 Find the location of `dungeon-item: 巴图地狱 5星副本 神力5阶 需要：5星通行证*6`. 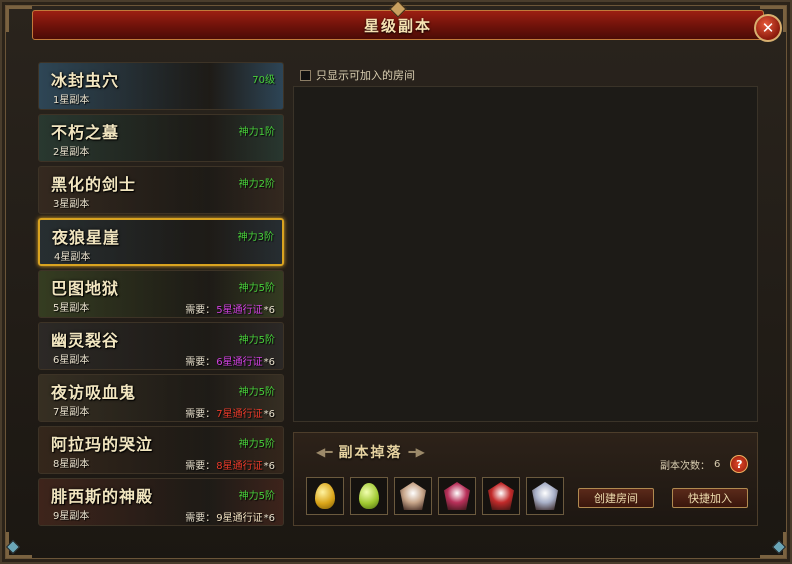

dungeon-item: 巴图地狱 5星副本 神力5阶 需要：5星通行证*6 is located at coordinates (161, 294).